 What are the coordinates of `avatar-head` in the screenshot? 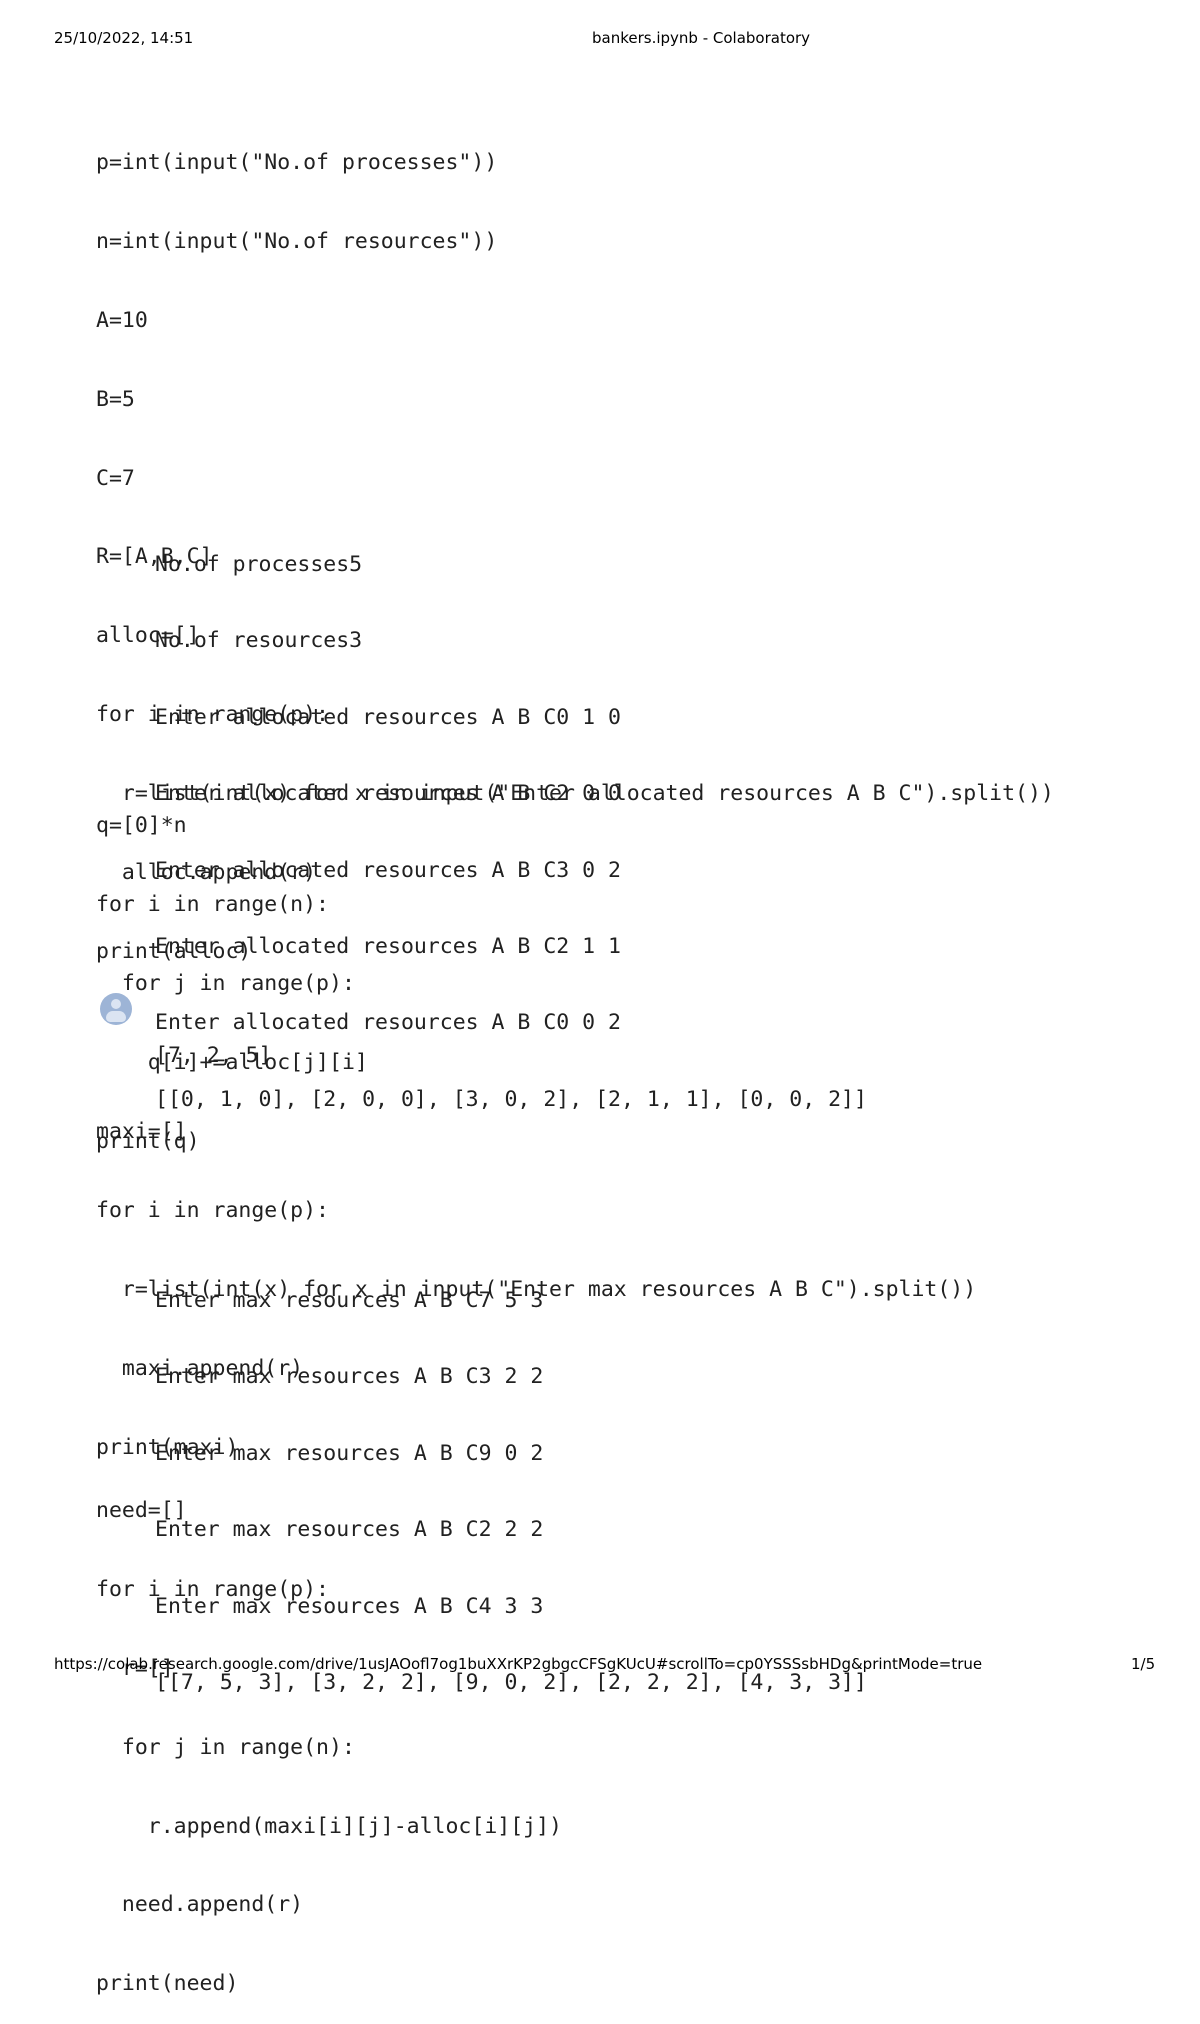 It's located at (116, 1004).